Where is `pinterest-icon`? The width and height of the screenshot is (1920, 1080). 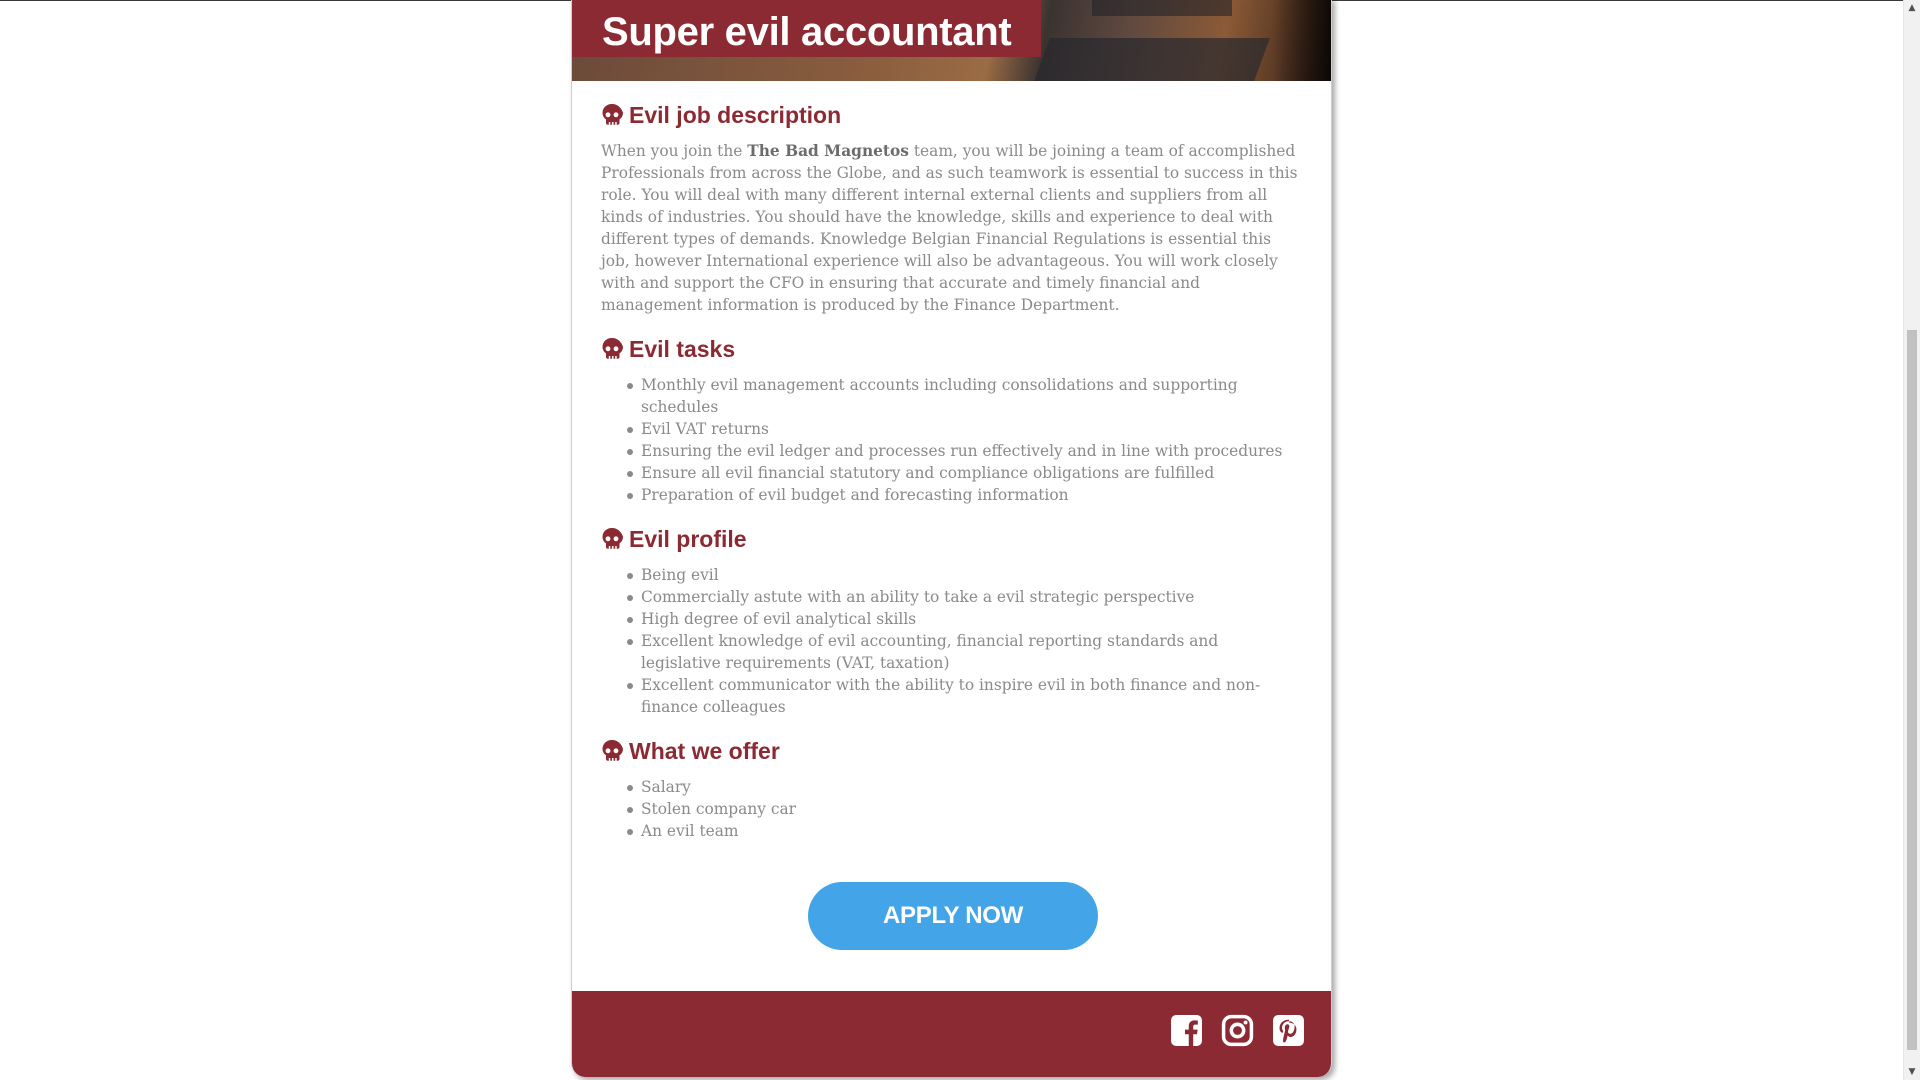
pinterest-icon is located at coordinates (1288, 1030).